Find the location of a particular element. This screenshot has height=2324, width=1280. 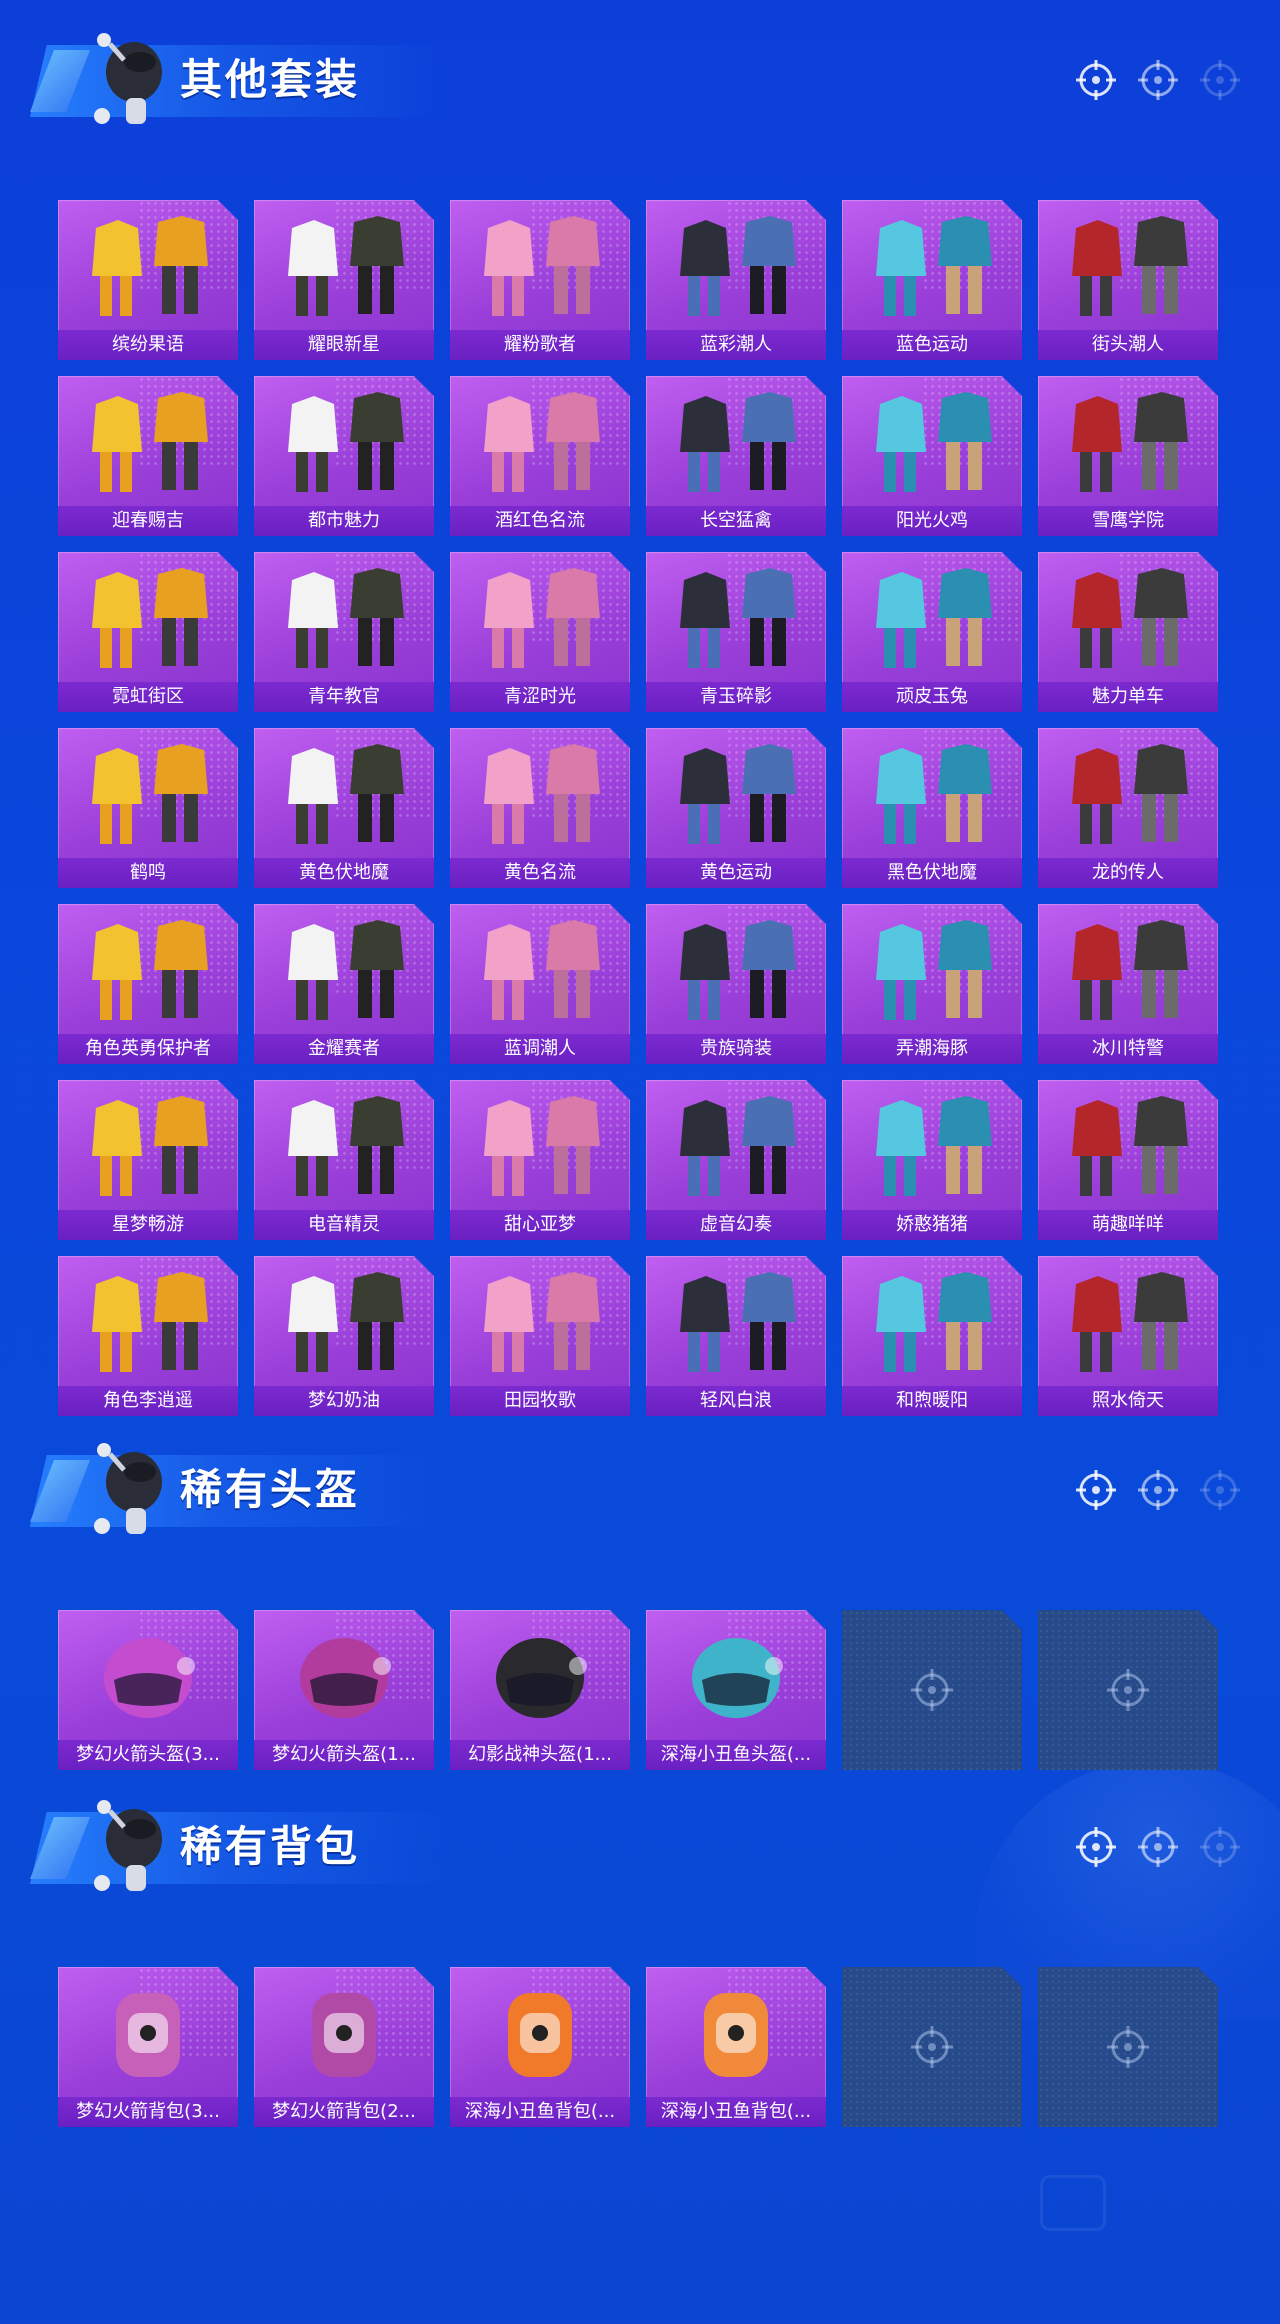

outfit-card: 轻风白浪 is located at coordinates (736, 1336).